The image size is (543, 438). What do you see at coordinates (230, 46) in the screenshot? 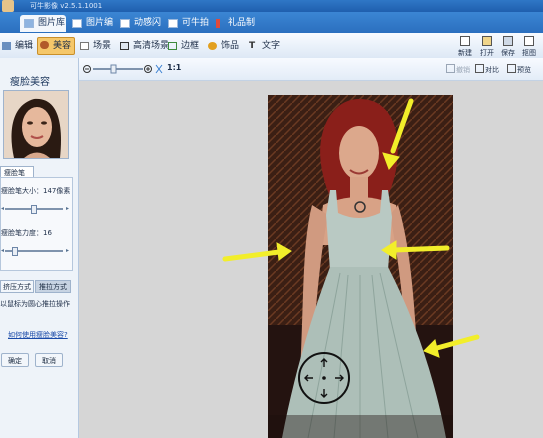
I see `tool-label: 饰品` at bounding box center [230, 46].